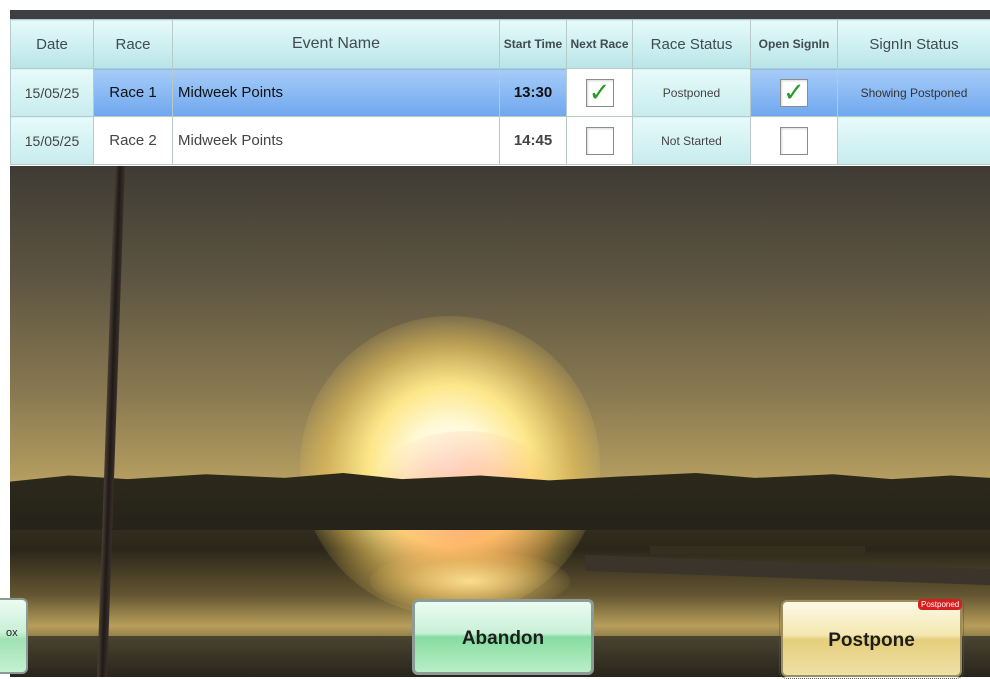 The image size is (990, 679). I want to click on cell-race: Race 2, so click(133, 141).